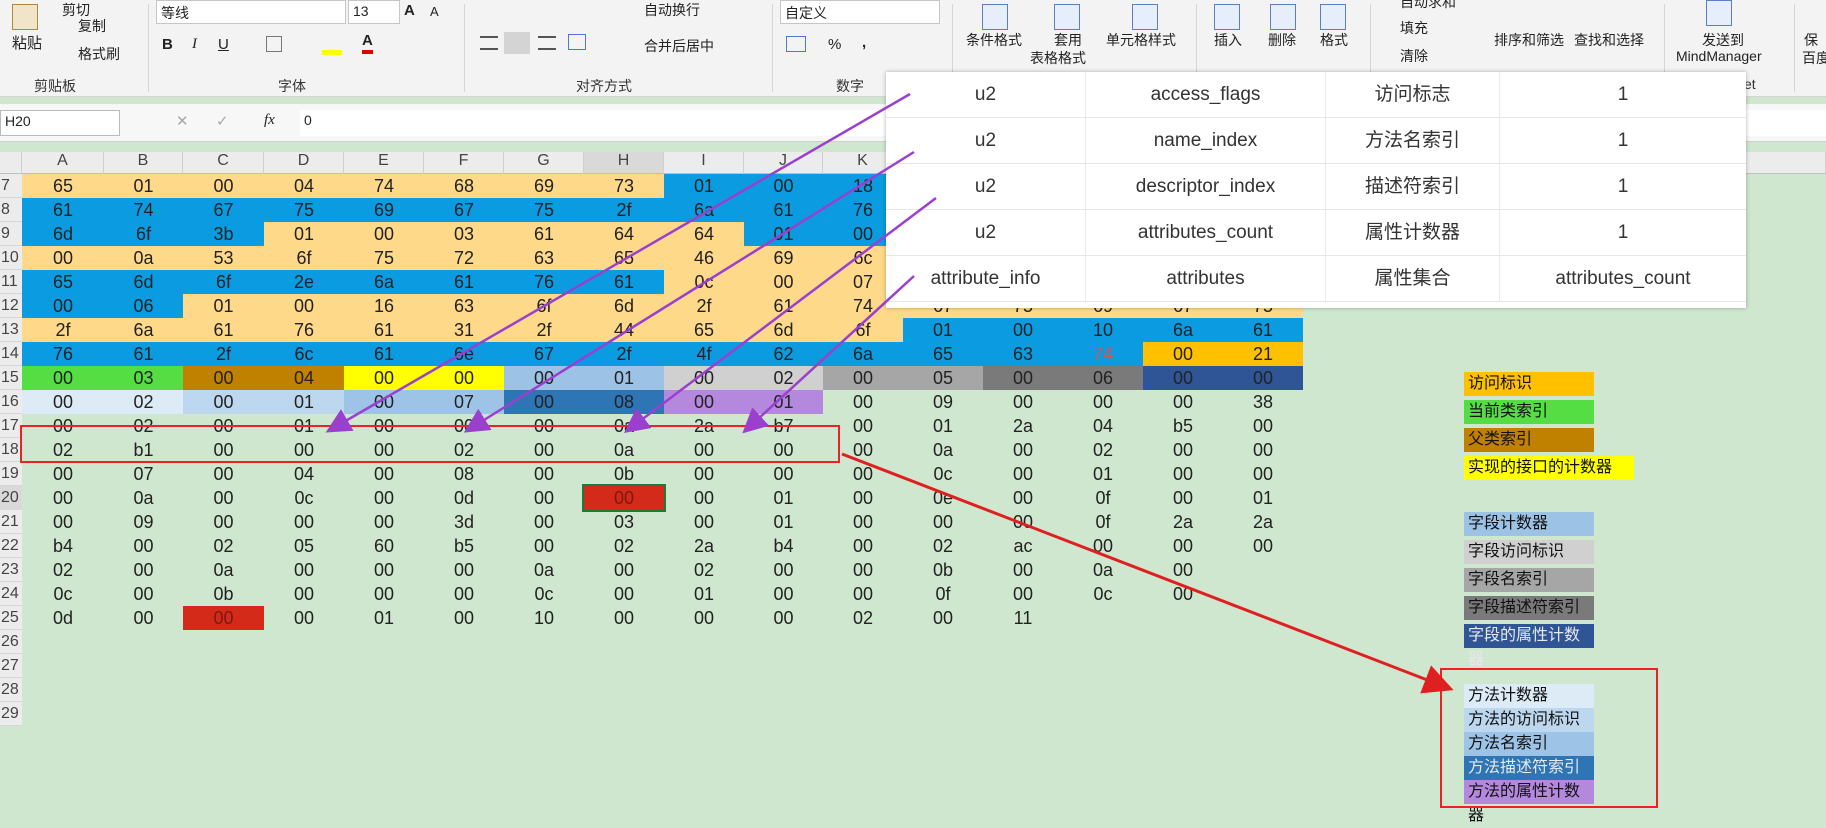 The image size is (1826, 828). I want to click on cell-k13: 6f, so click(863, 330).